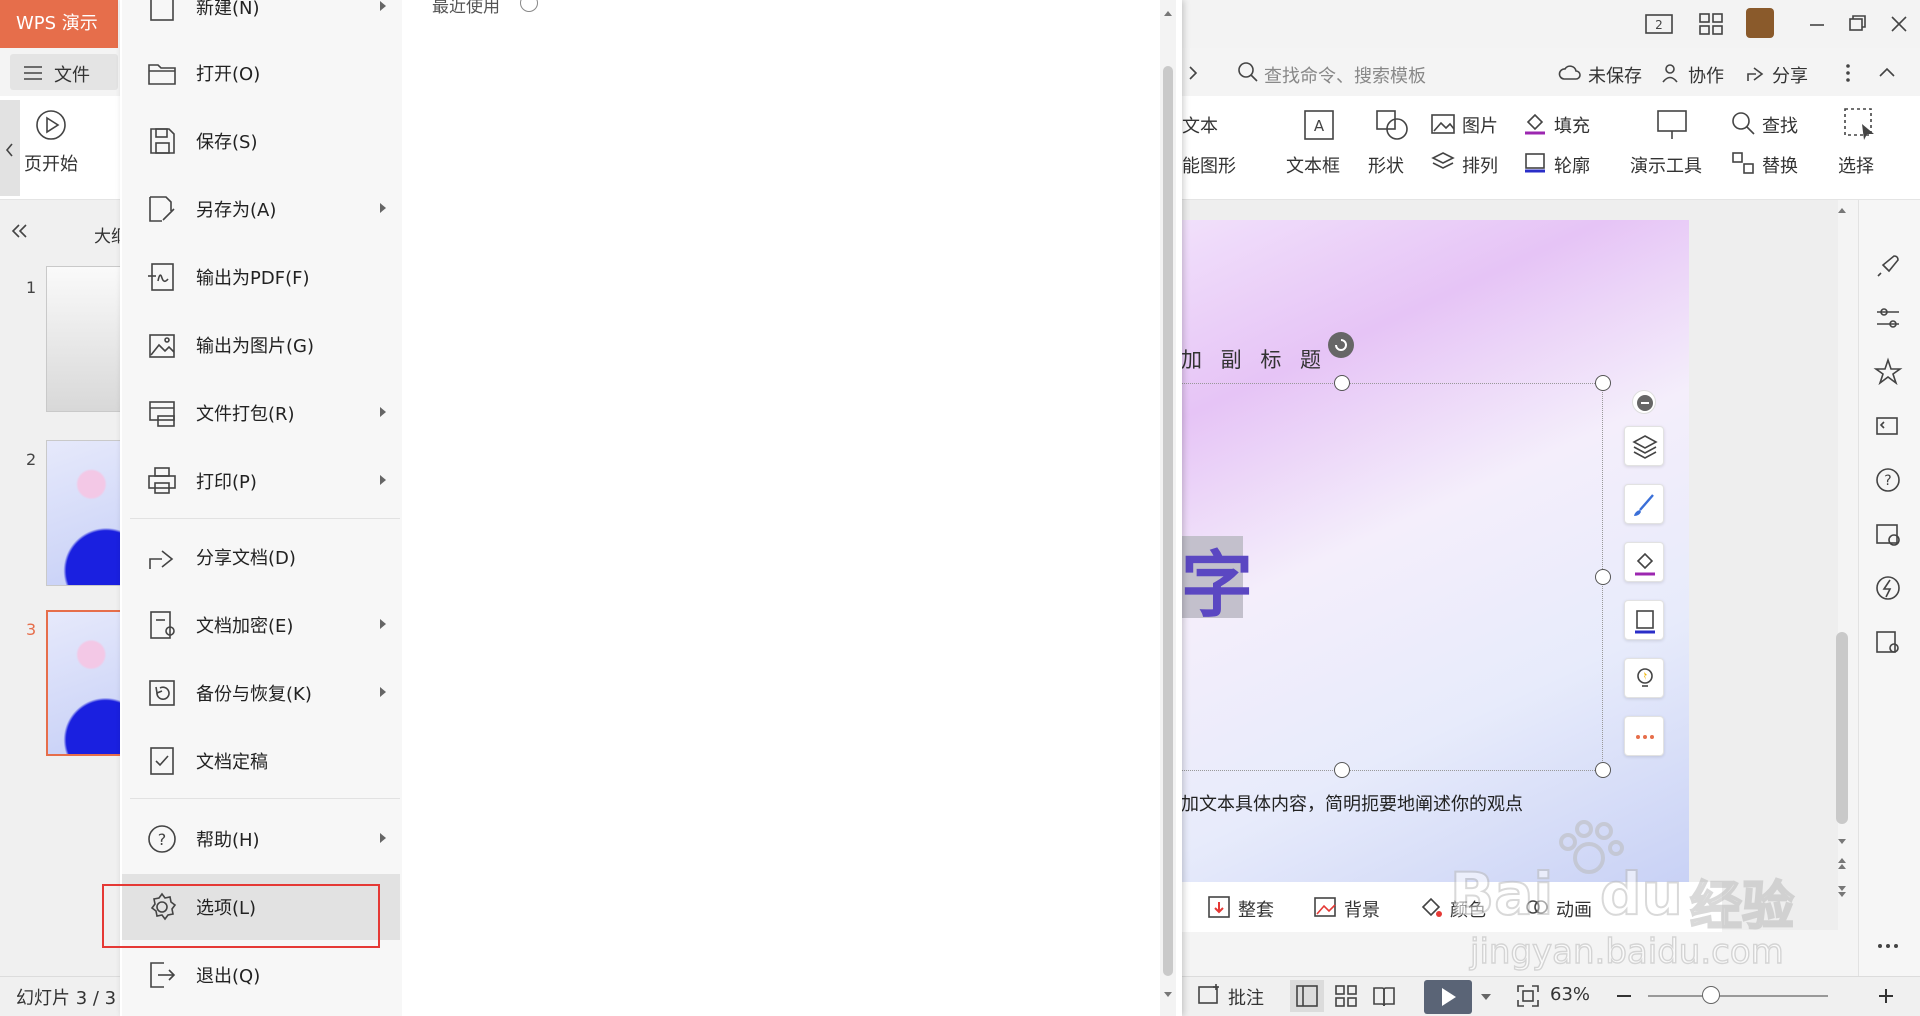 The image size is (1920, 1016). Describe the element at coordinates (1659, 24) in the screenshot. I see `page-badge-icon: 2` at that location.